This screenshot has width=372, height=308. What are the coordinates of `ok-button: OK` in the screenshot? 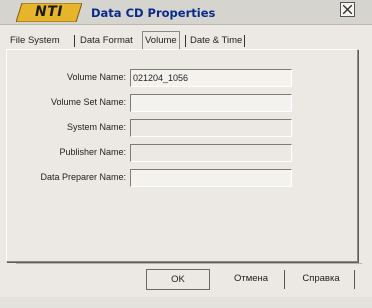 It's located at (178, 279).